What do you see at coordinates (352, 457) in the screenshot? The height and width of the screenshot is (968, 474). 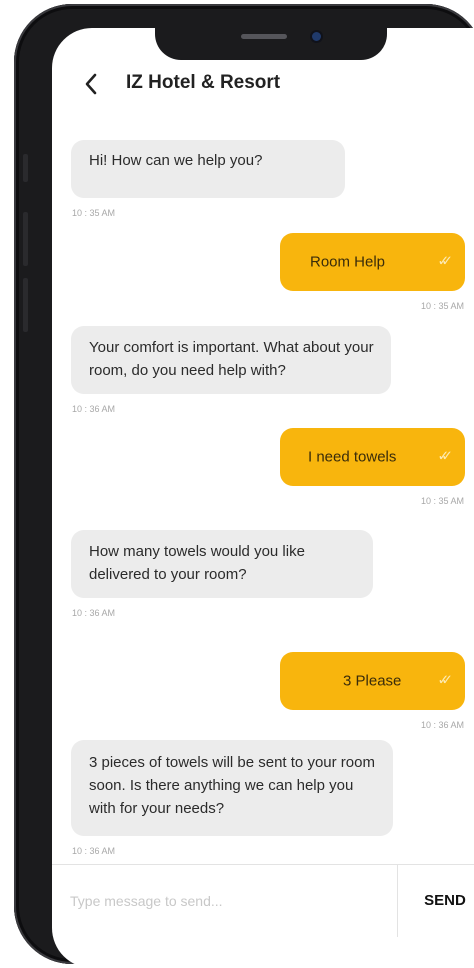 I see `message-text: I need towels` at bounding box center [352, 457].